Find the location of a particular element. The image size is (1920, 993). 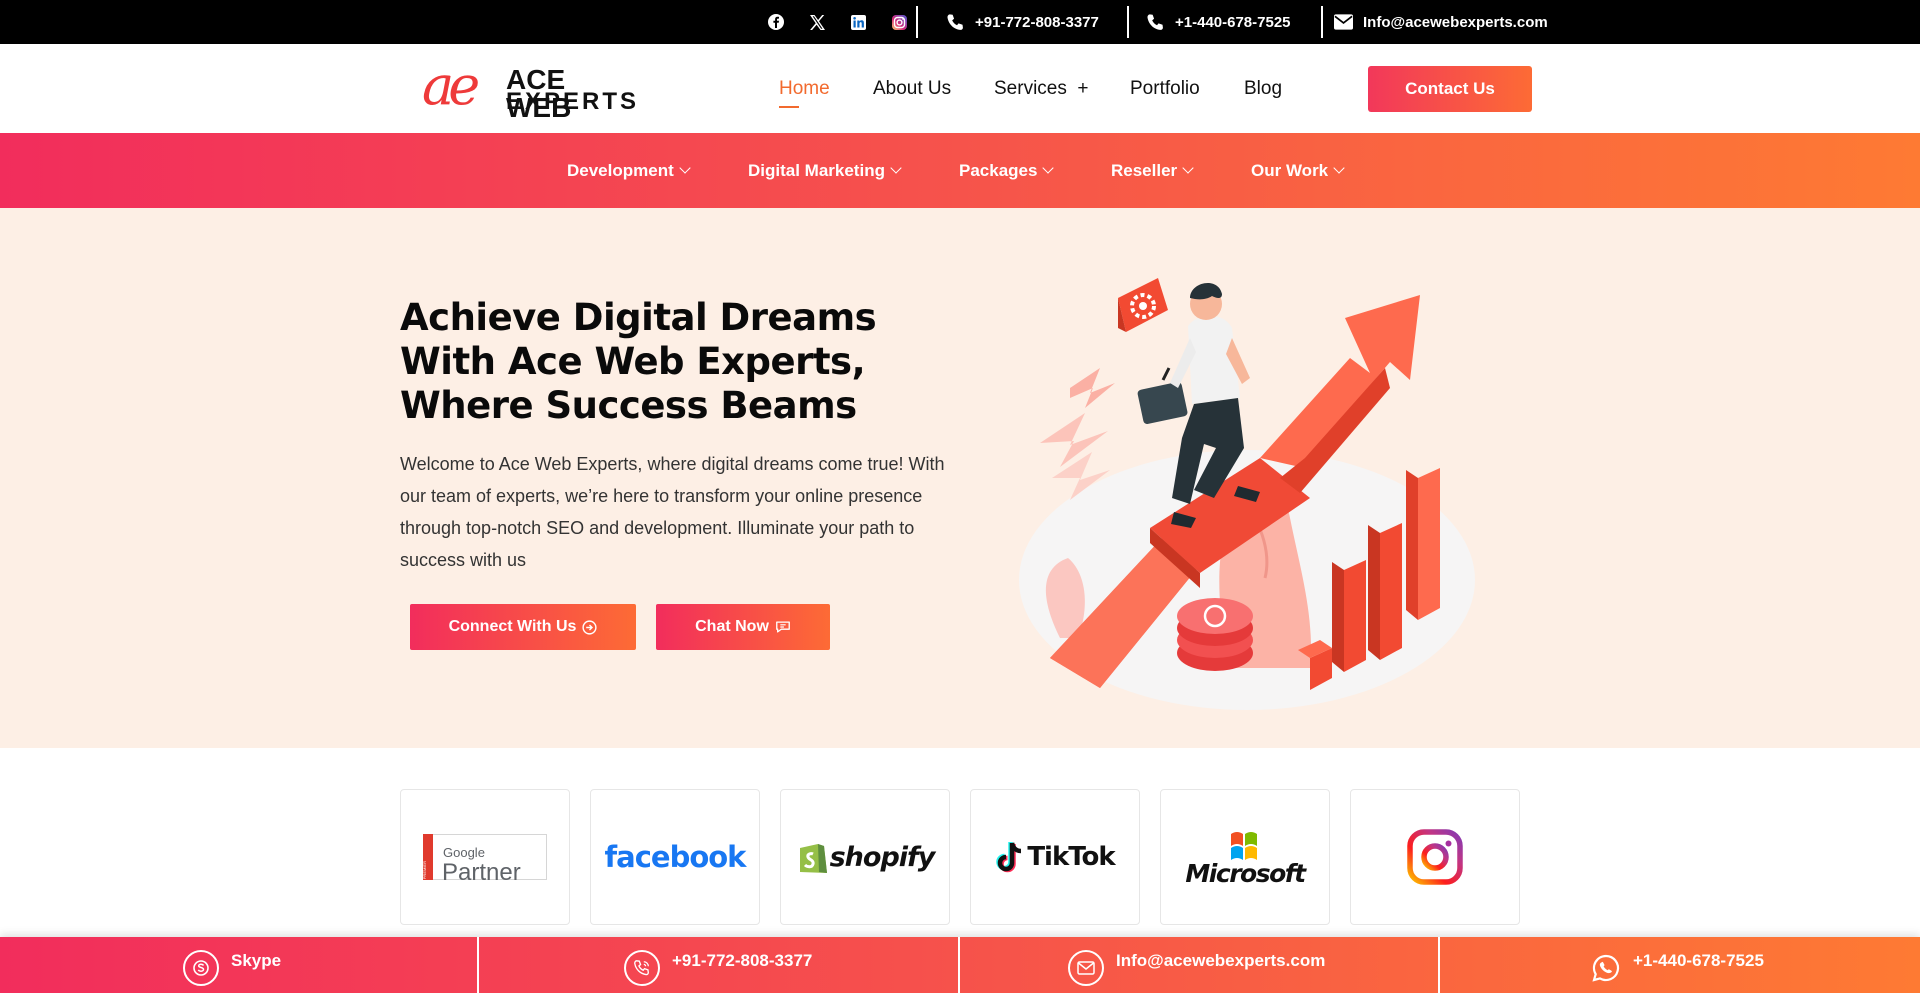

facebook-icon is located at coordinates (776, 22).